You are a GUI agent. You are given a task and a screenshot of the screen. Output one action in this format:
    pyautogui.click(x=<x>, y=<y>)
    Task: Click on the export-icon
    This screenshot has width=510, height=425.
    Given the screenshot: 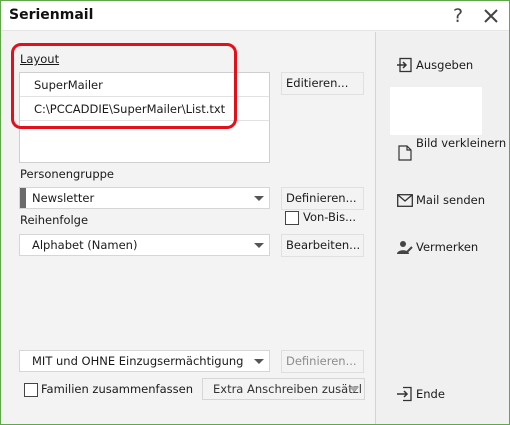 What is the action you would take?
    pyautogui.click(x=404, y=65)
    